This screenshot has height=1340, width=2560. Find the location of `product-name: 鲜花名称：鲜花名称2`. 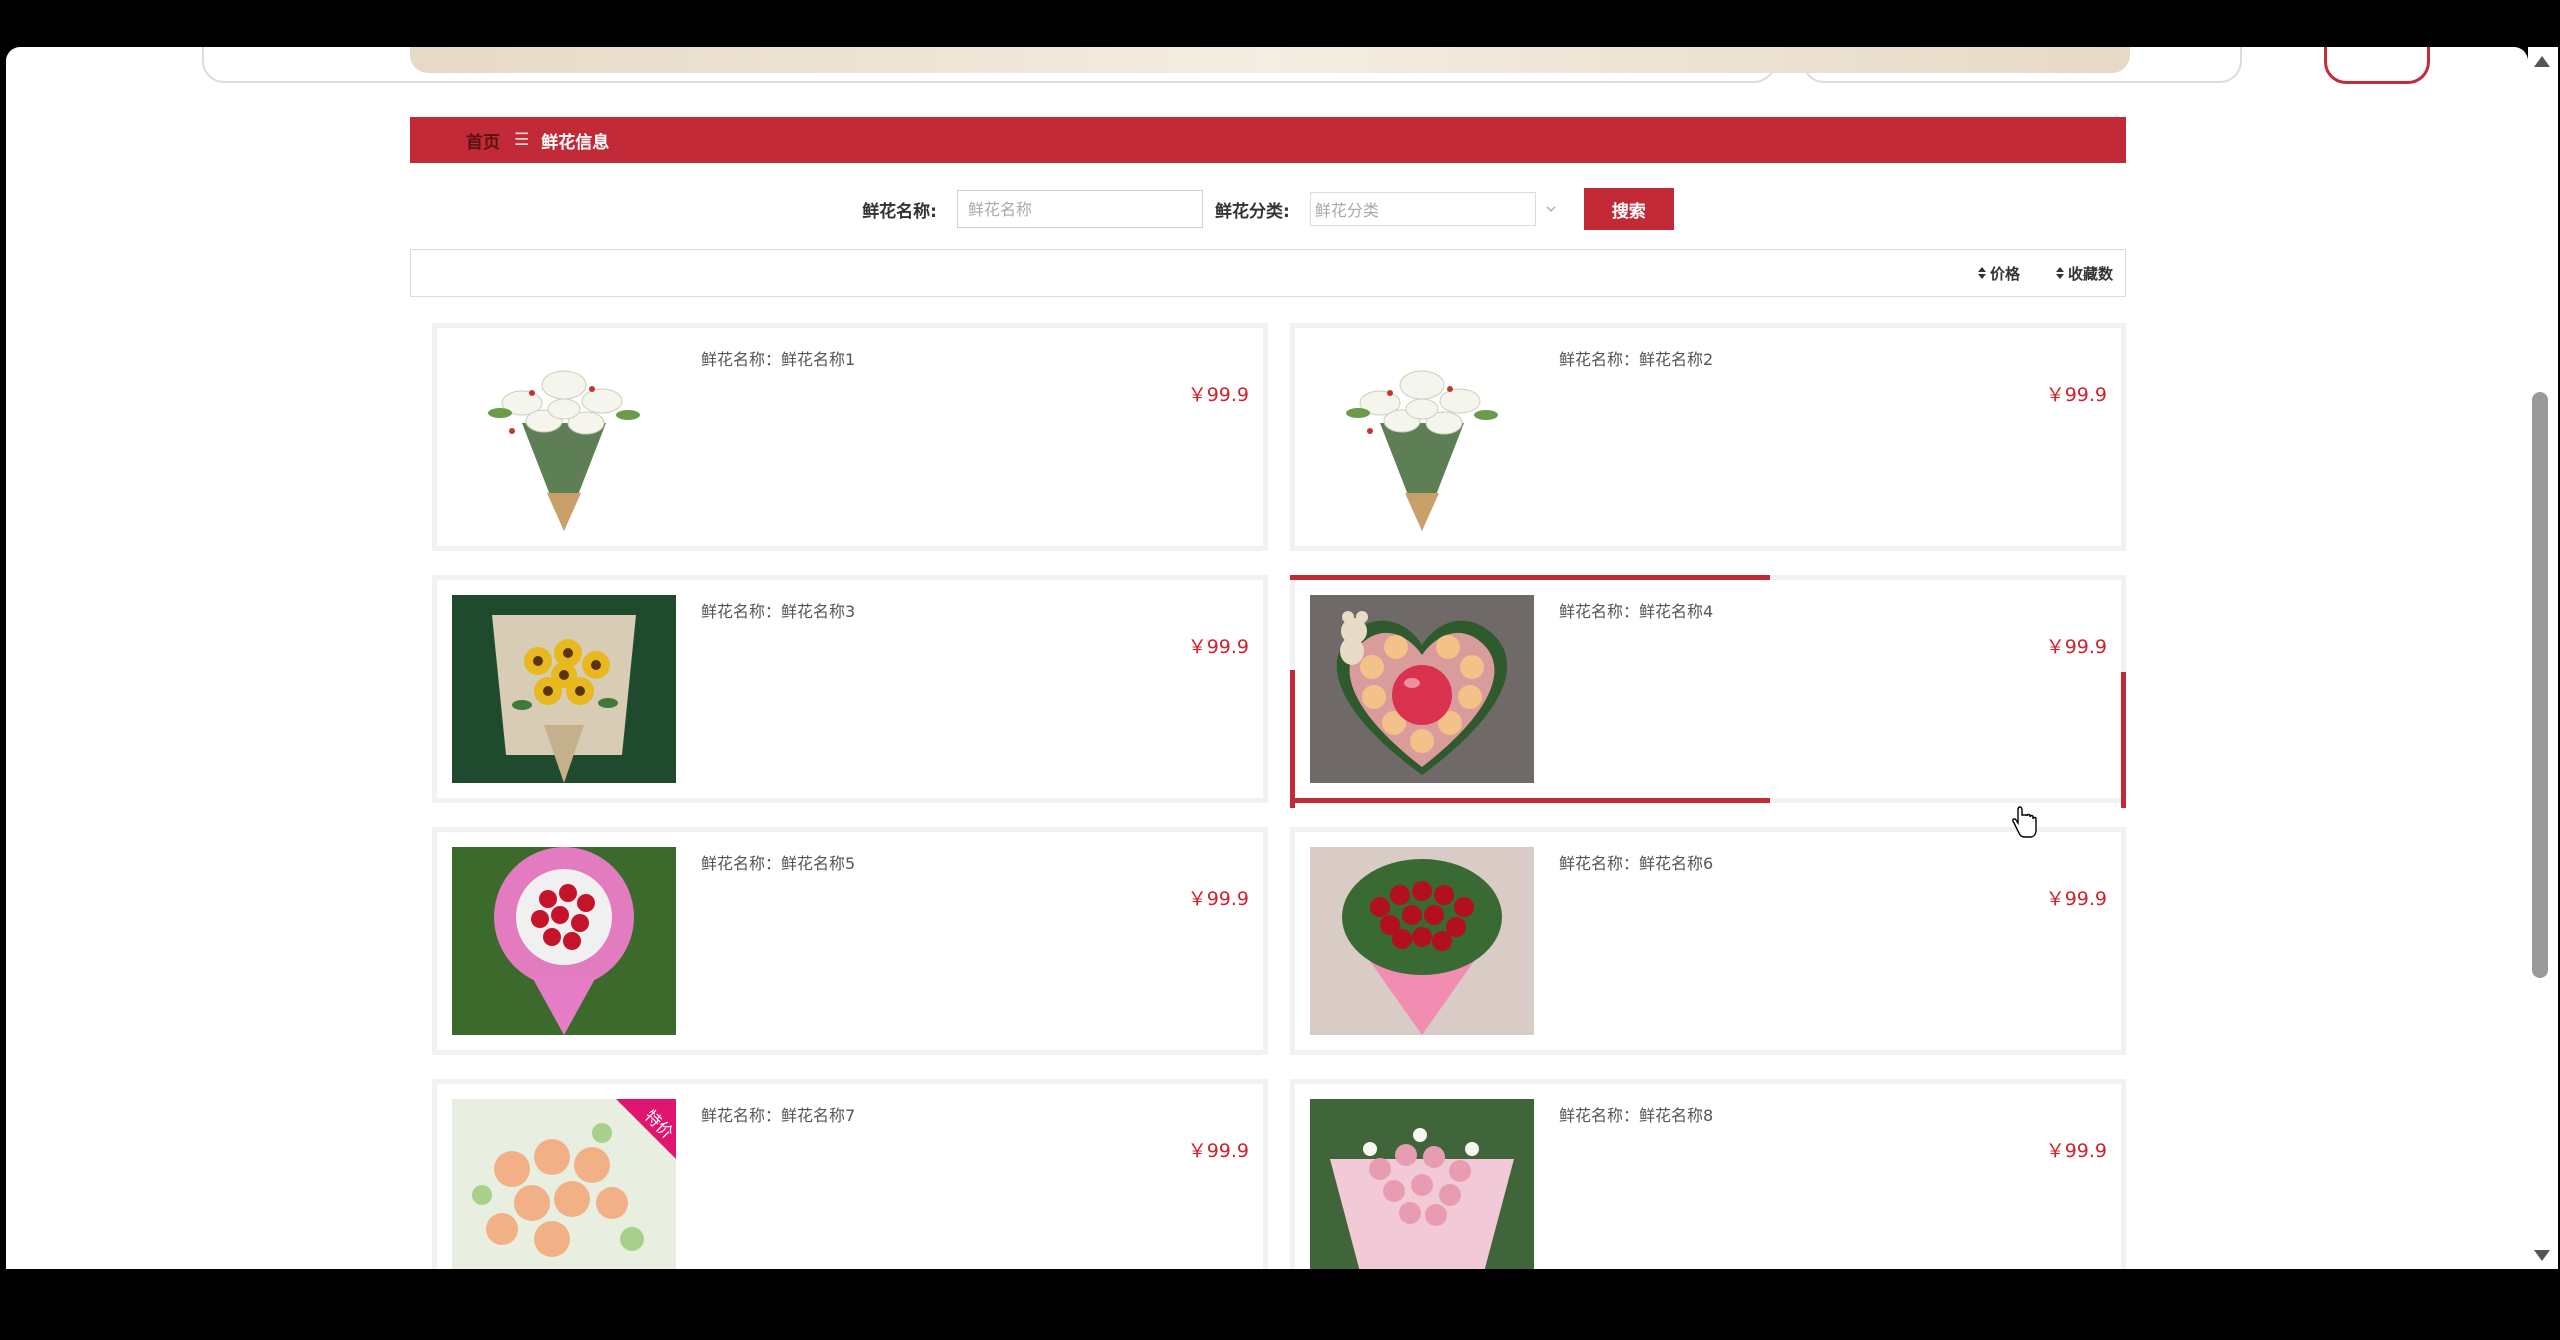

product-name: 鲜花名称：鲜花名称2 is located at coordinates (1636, 358).